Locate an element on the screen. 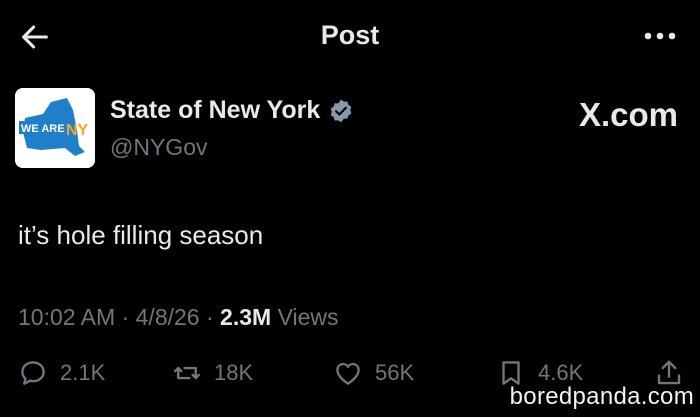 The width and height of the screenshot is (700, 417). watermark: boredpanda.com is located at coordinates (601, 396).